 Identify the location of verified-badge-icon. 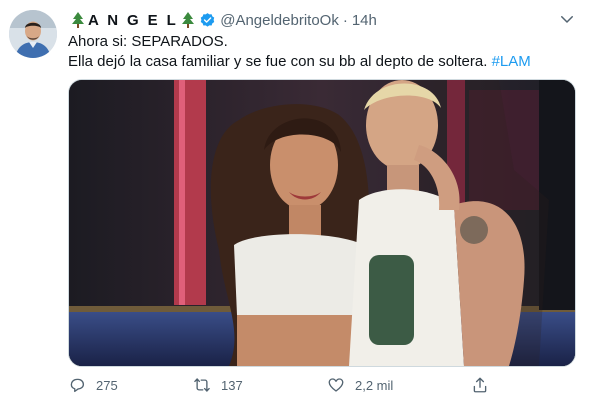
(207, 19).